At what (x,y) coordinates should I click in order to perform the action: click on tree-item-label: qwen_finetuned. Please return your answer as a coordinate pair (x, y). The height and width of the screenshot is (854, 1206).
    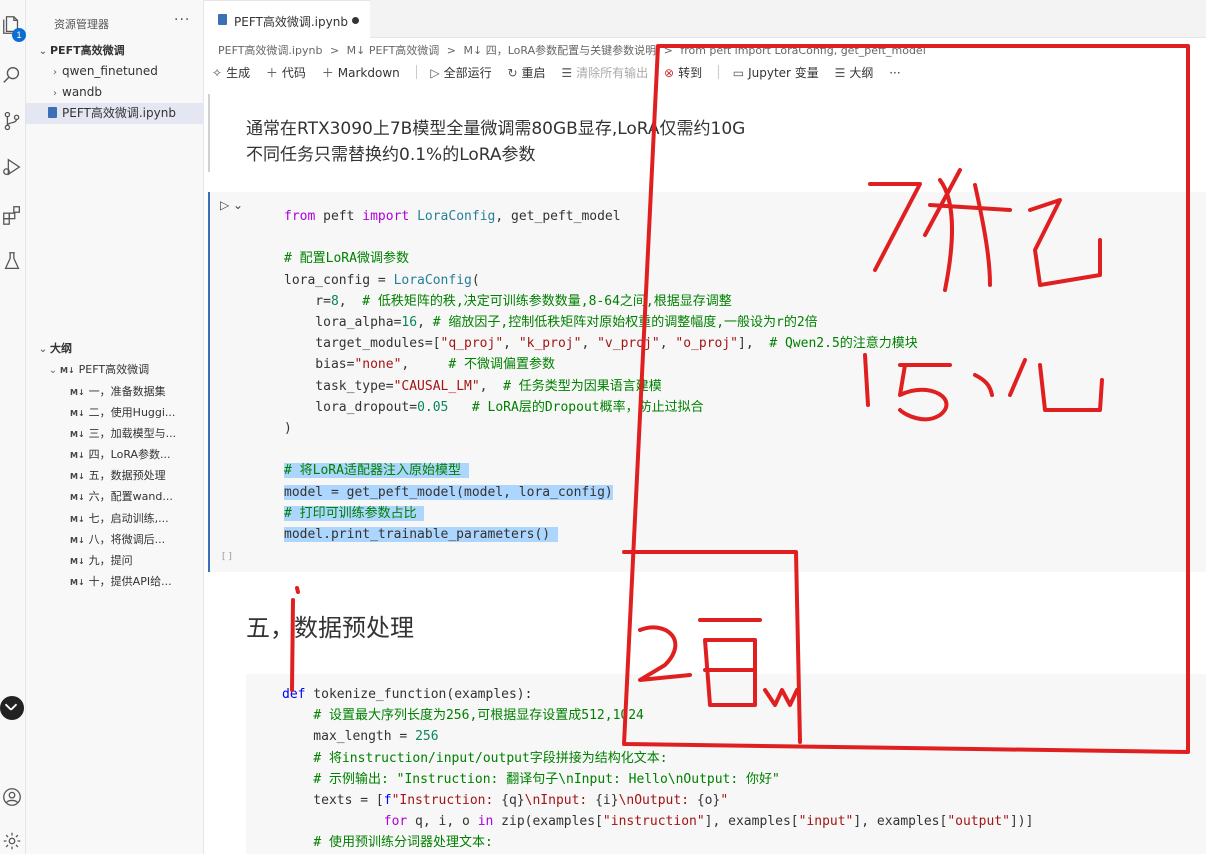
    Looking at the image, I should click on (110, 71).